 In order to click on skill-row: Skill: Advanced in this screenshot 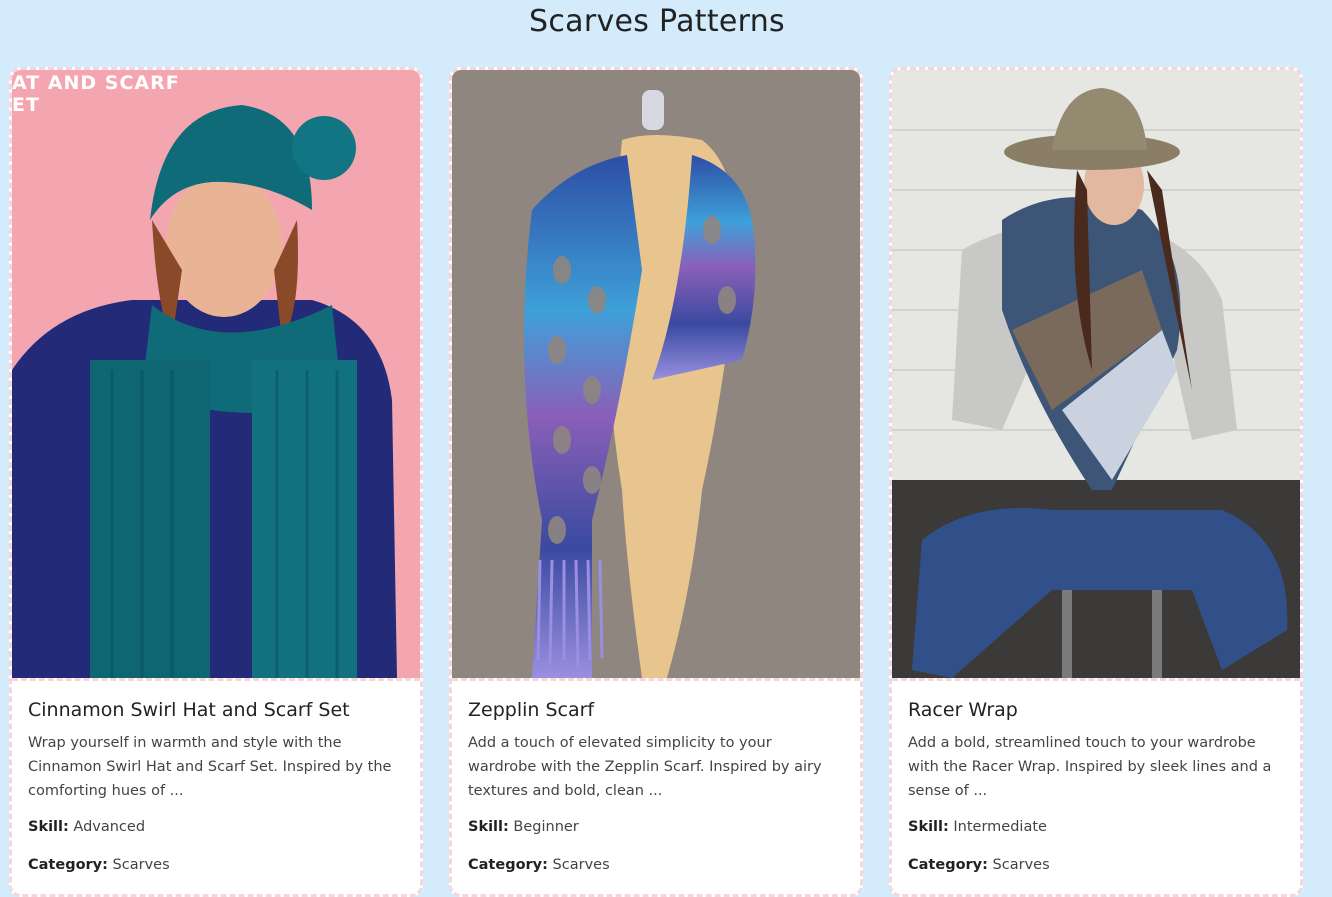, I will do `click(216, 827)`.